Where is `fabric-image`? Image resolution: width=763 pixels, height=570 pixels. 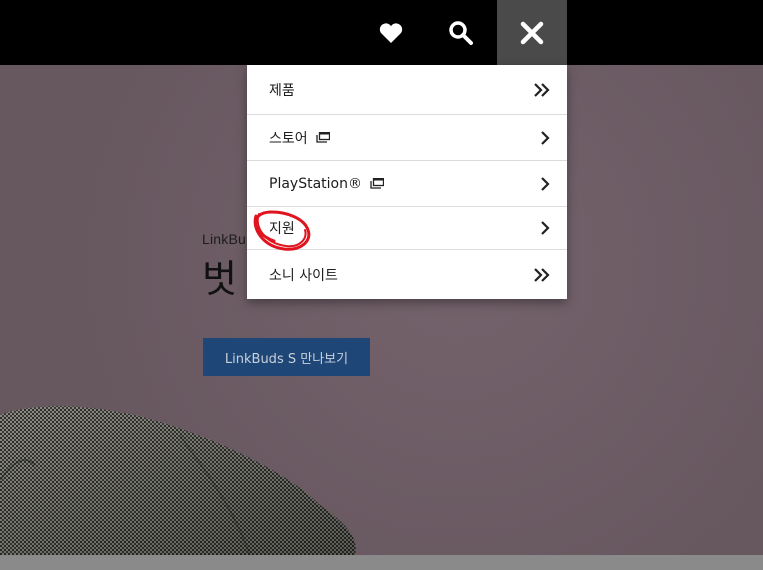 fabric-image is located at coordinates (178, 480).